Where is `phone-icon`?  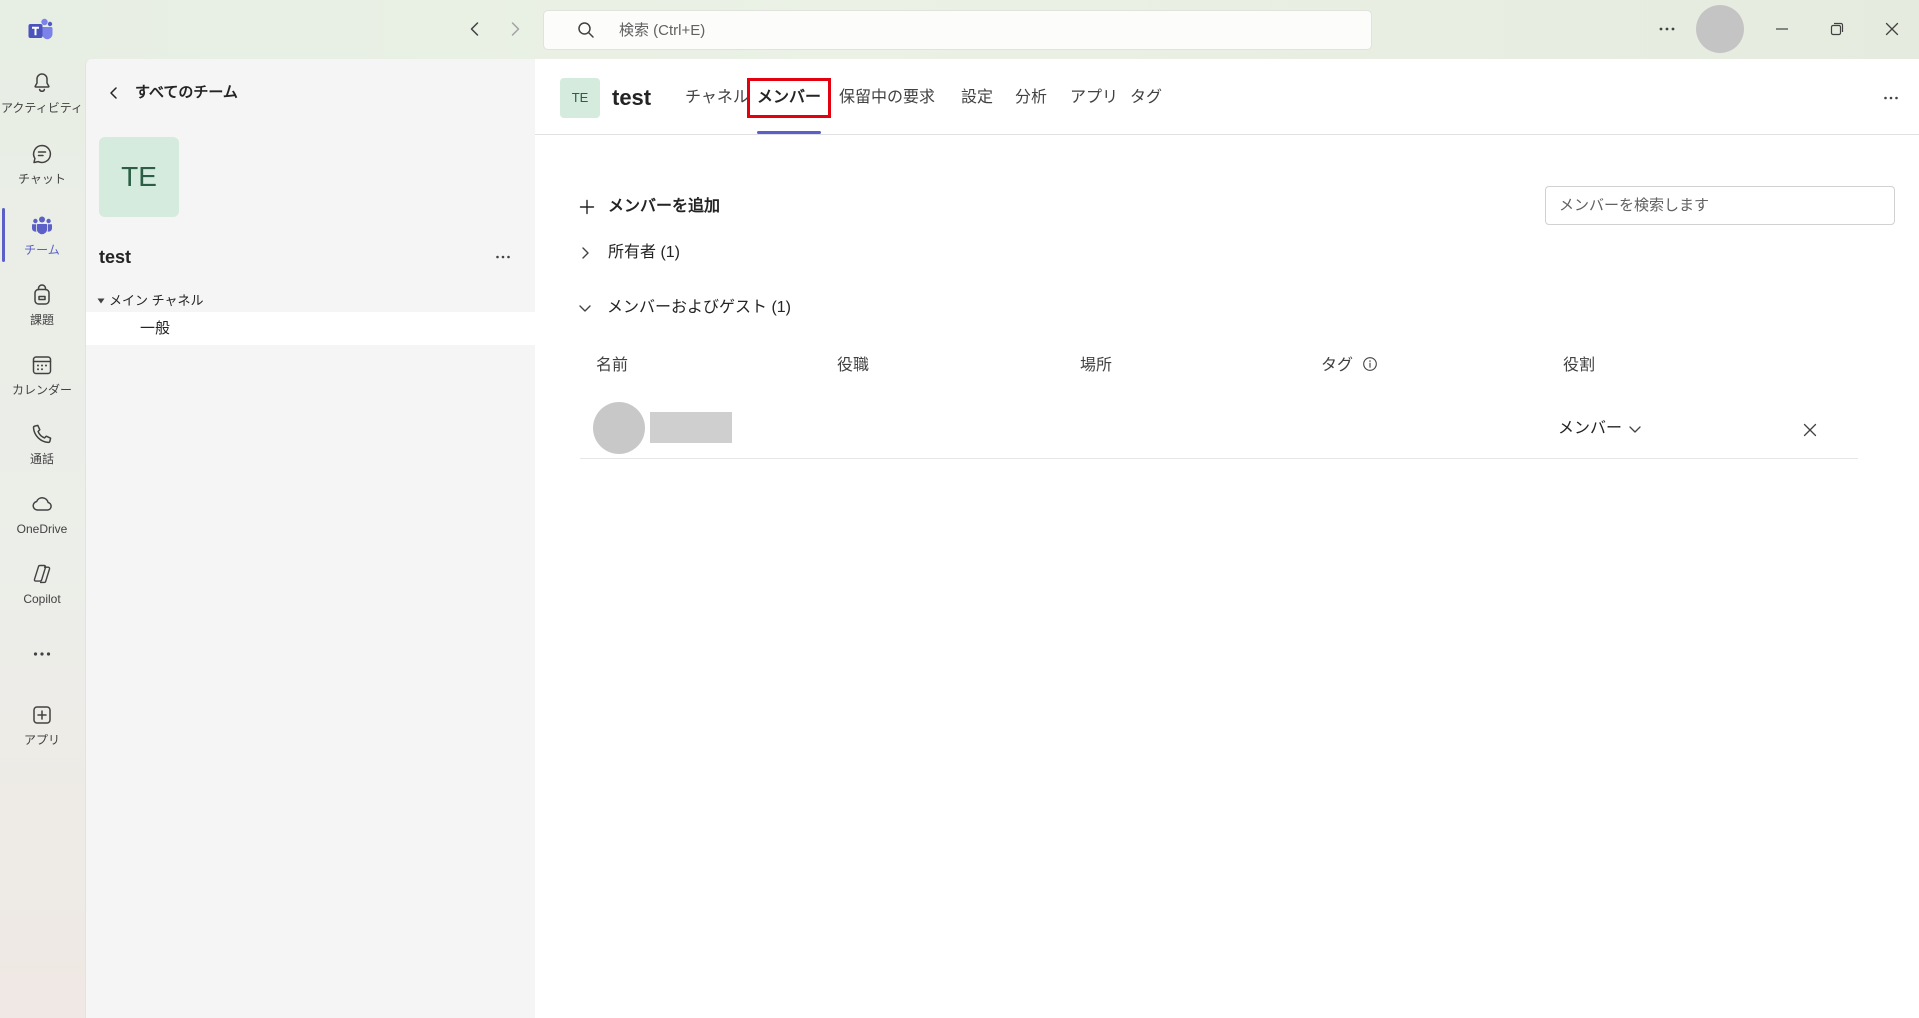 phone-icon is located at coordinates (42, 434).